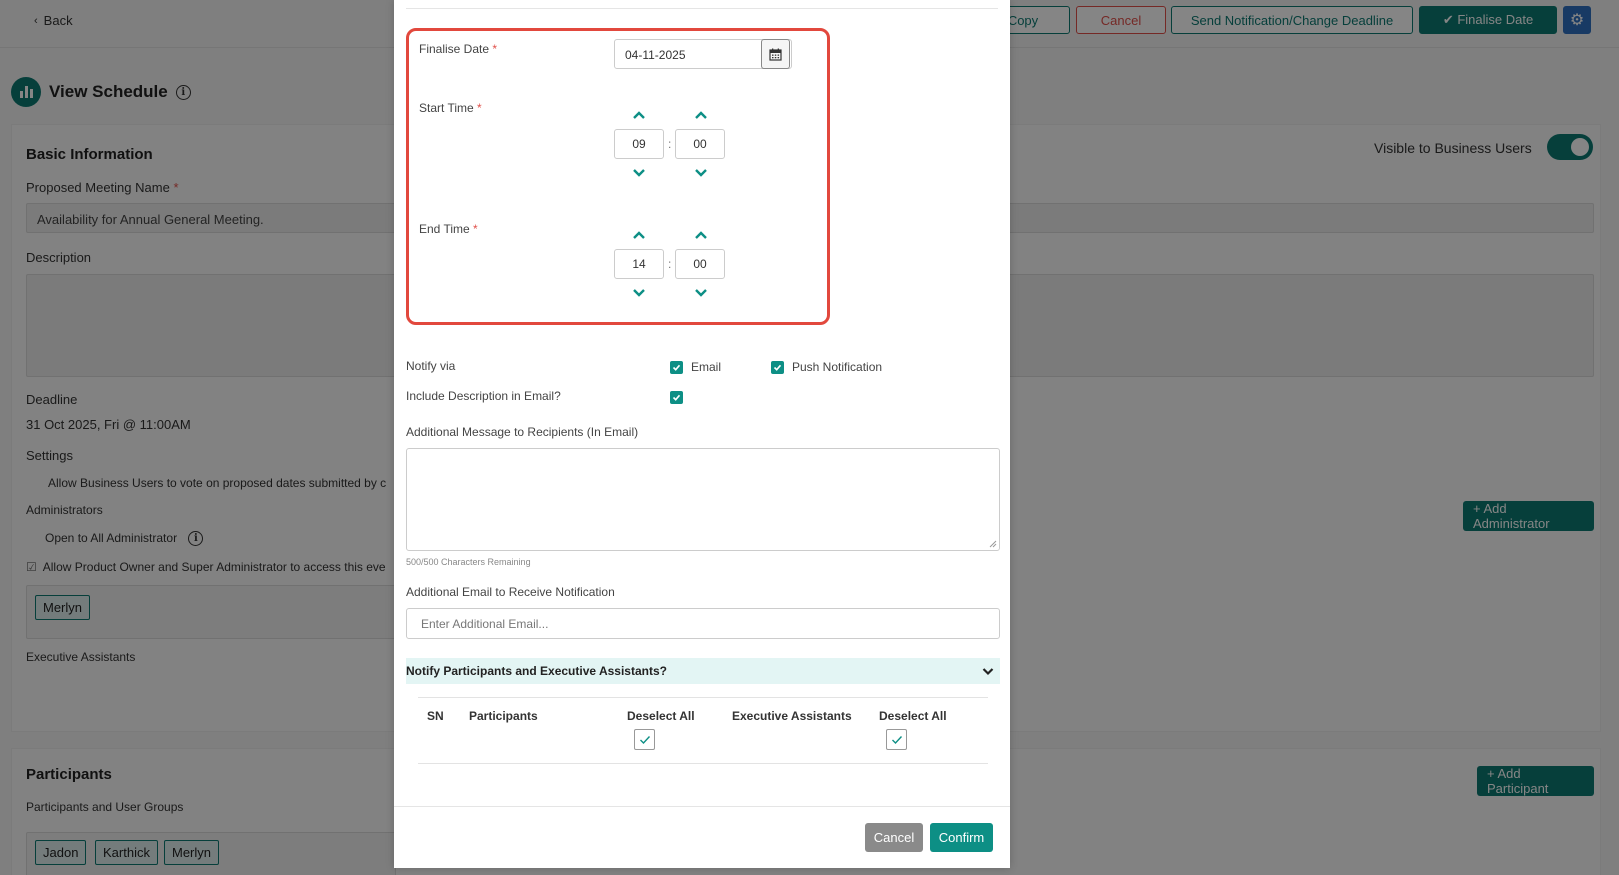  I want to click on th-executive-assistants: Executive Assistants, so click(792, 716).